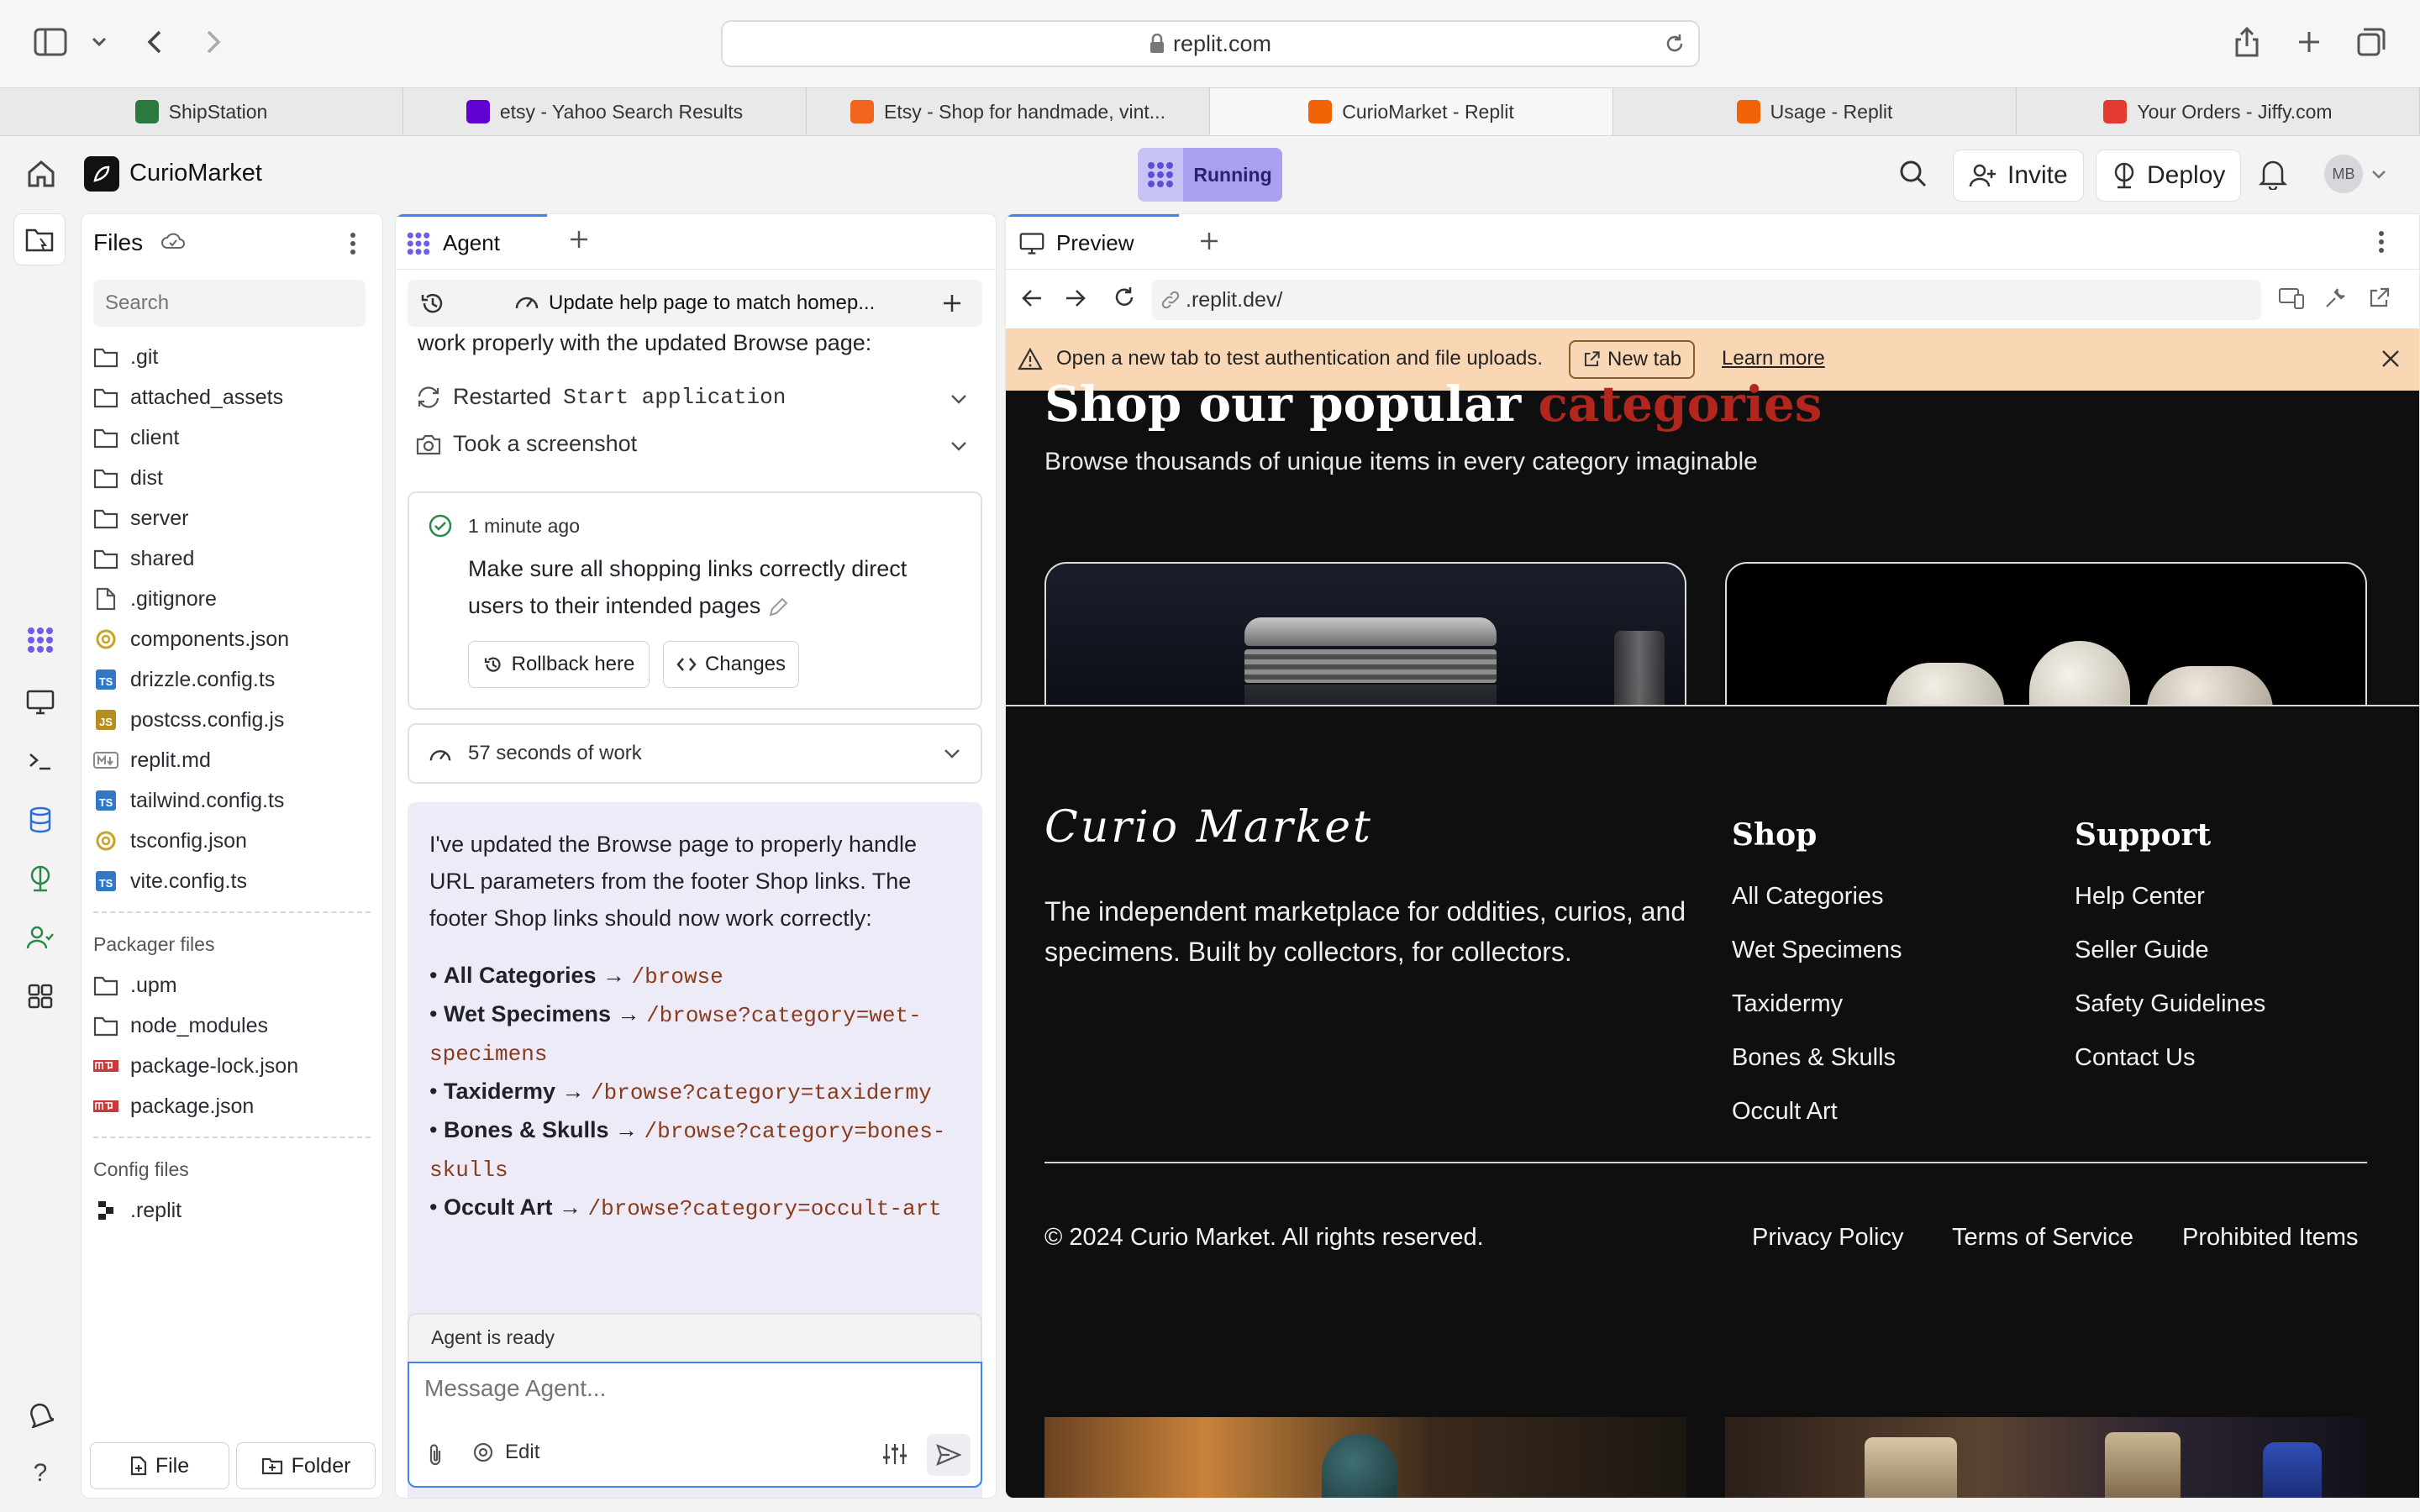  I want to click on file-tree-item: TS vite.config.ts, so click(170, 881).